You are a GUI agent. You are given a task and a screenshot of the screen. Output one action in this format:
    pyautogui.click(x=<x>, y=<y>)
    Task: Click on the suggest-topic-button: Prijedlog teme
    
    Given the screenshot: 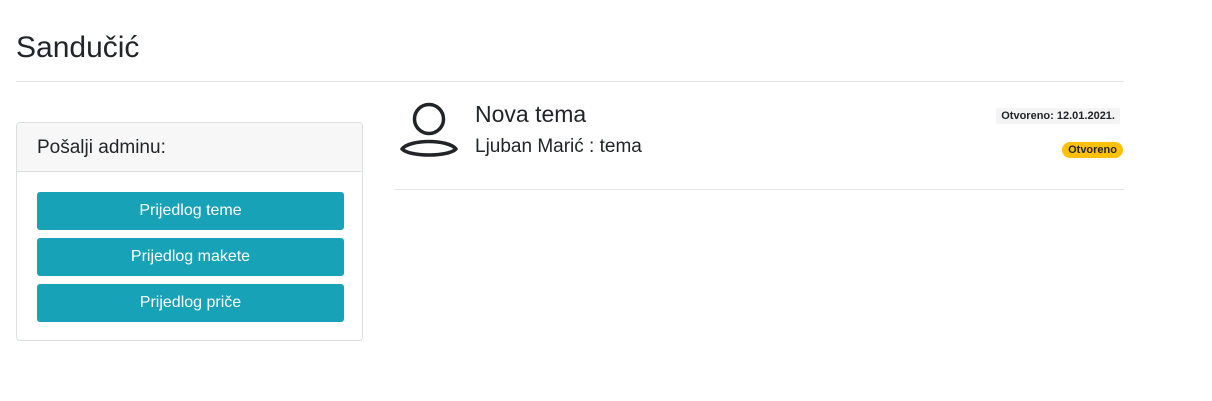 What is the action you would take?
    pyautogui.click(x=190, y=211)
    